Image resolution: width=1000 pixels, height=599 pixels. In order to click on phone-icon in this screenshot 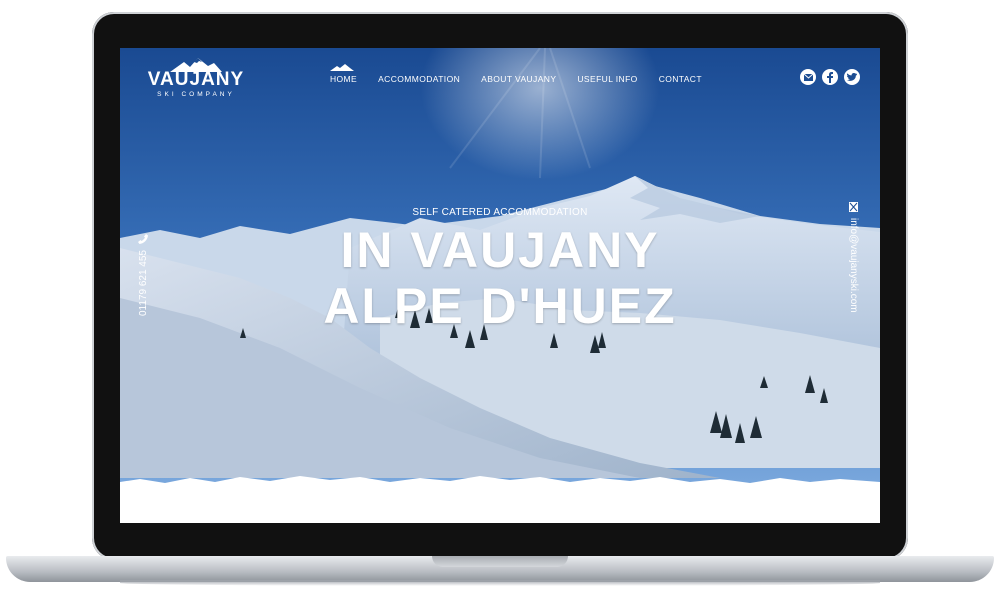, I will do `click(143, 239)`.